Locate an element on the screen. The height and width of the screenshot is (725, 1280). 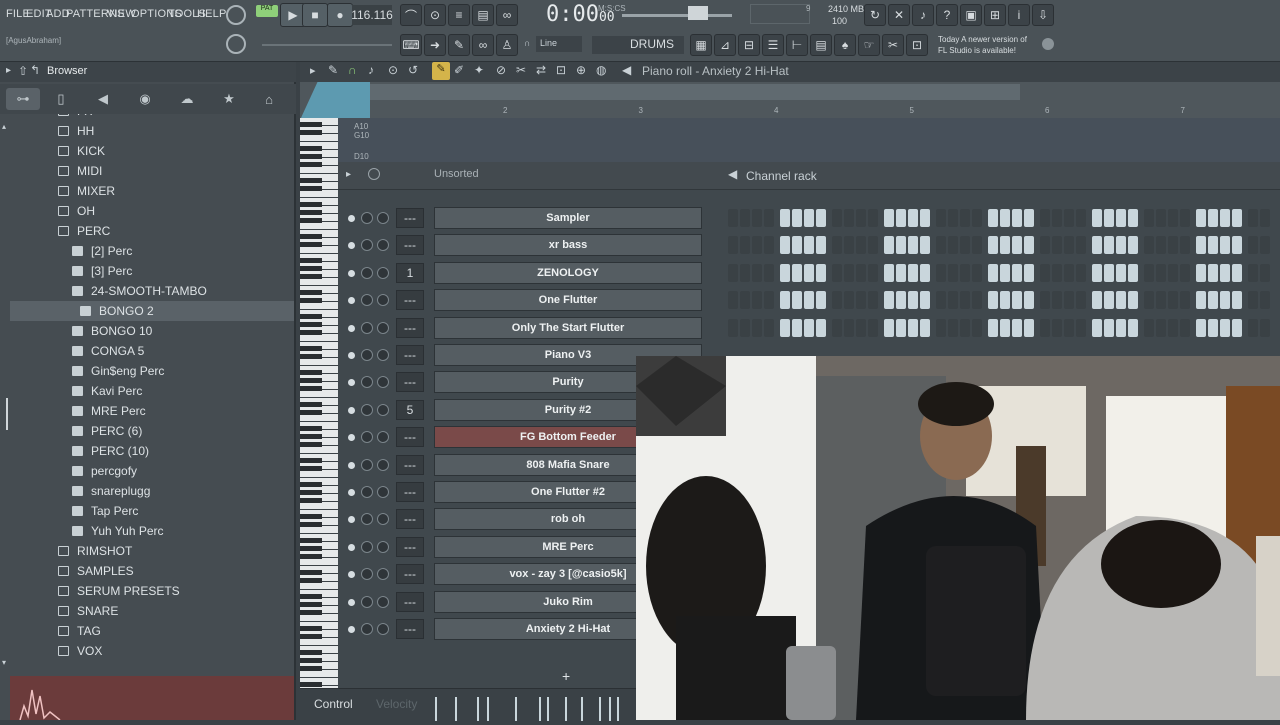
plugin-picker-icon: ♠ is located at coordinates (845, 45).